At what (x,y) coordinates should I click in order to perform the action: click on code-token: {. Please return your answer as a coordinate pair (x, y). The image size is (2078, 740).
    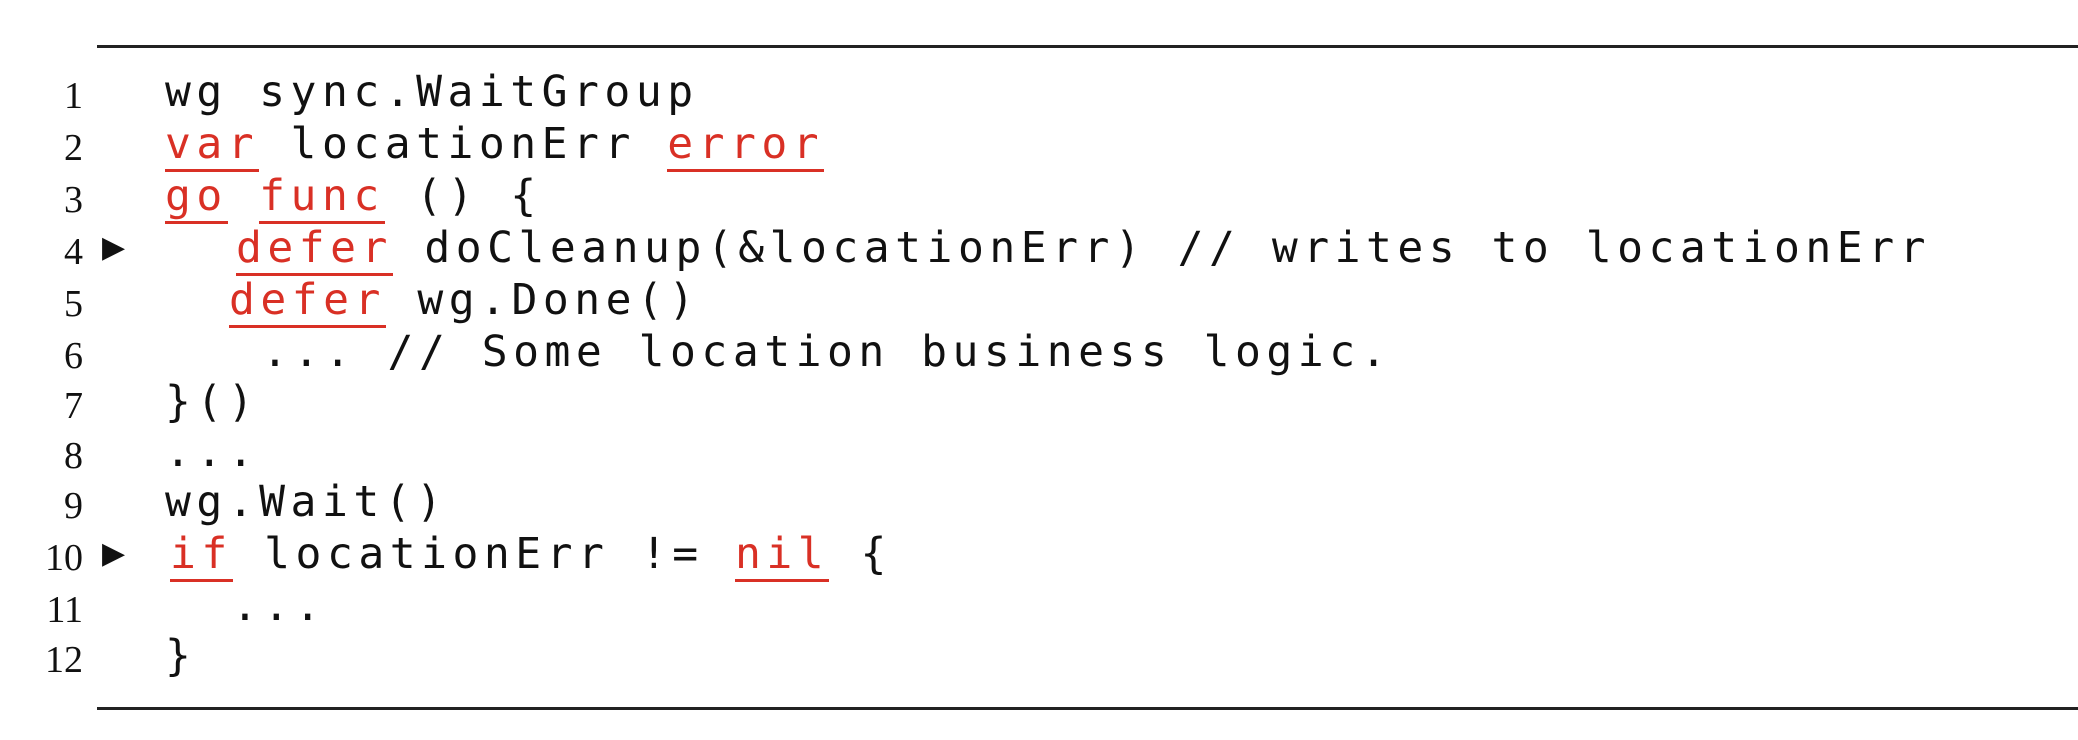
    Looking at the image, I should click on (860, 554).